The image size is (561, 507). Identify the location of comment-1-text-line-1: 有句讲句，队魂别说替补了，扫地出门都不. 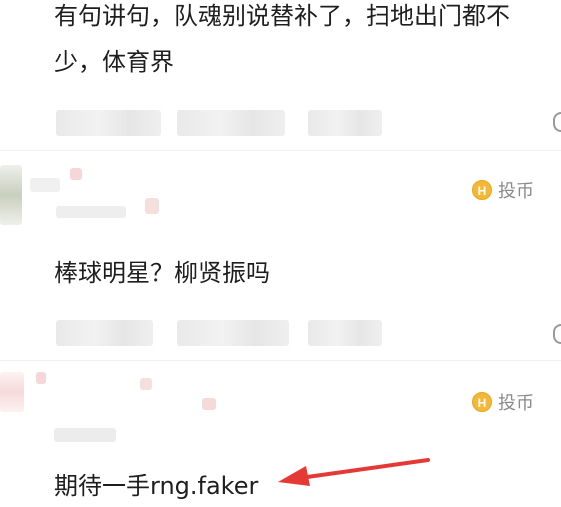
(282, 16).